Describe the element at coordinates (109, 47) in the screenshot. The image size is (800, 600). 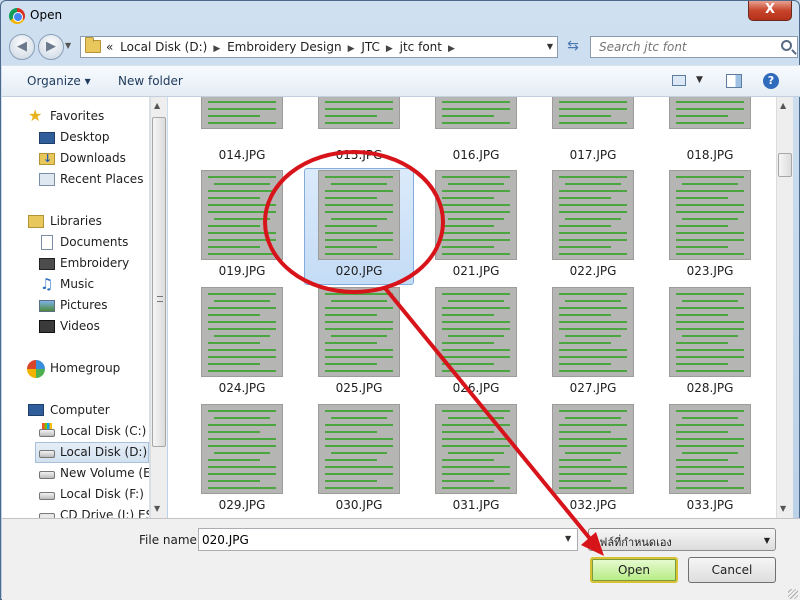
I see `breadcrumb-overflow: «` at that location.